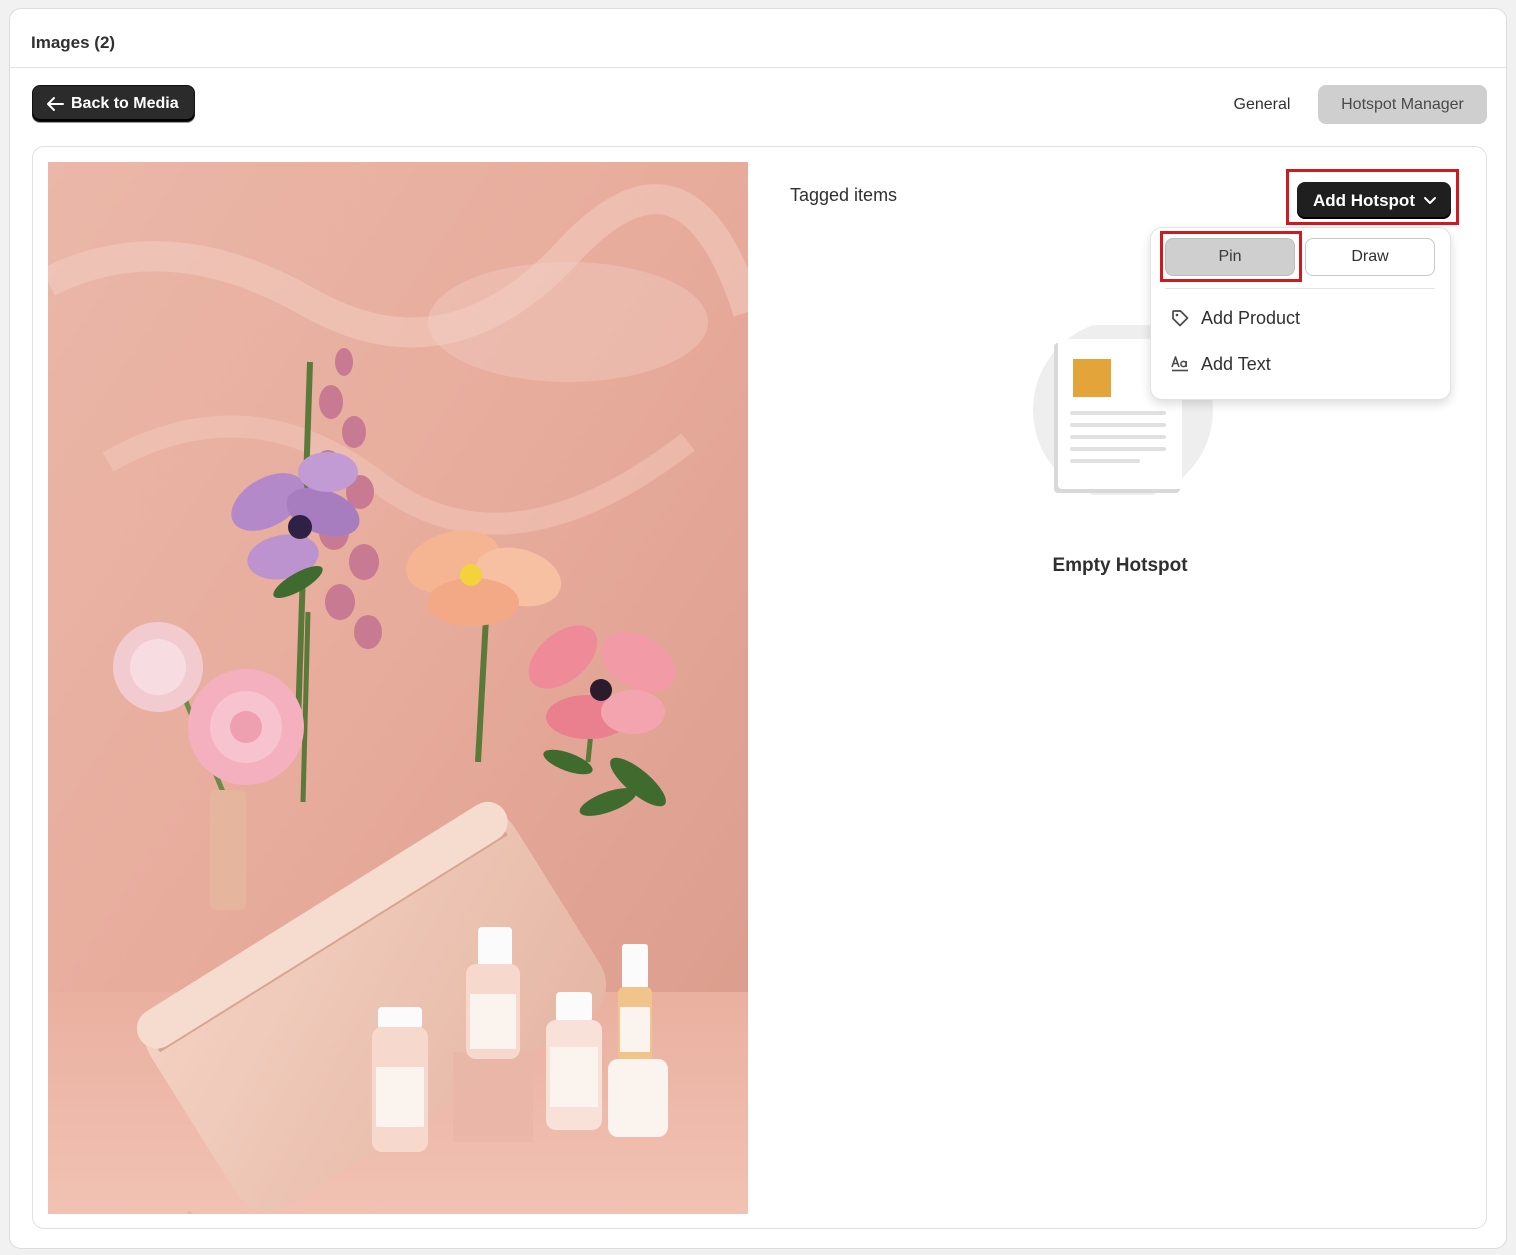 Image resolution: width=1516 pixels, height=1255 pixels. I want to click on empty-hotspot-label: Empty Hotspot, so click(1120, 565).